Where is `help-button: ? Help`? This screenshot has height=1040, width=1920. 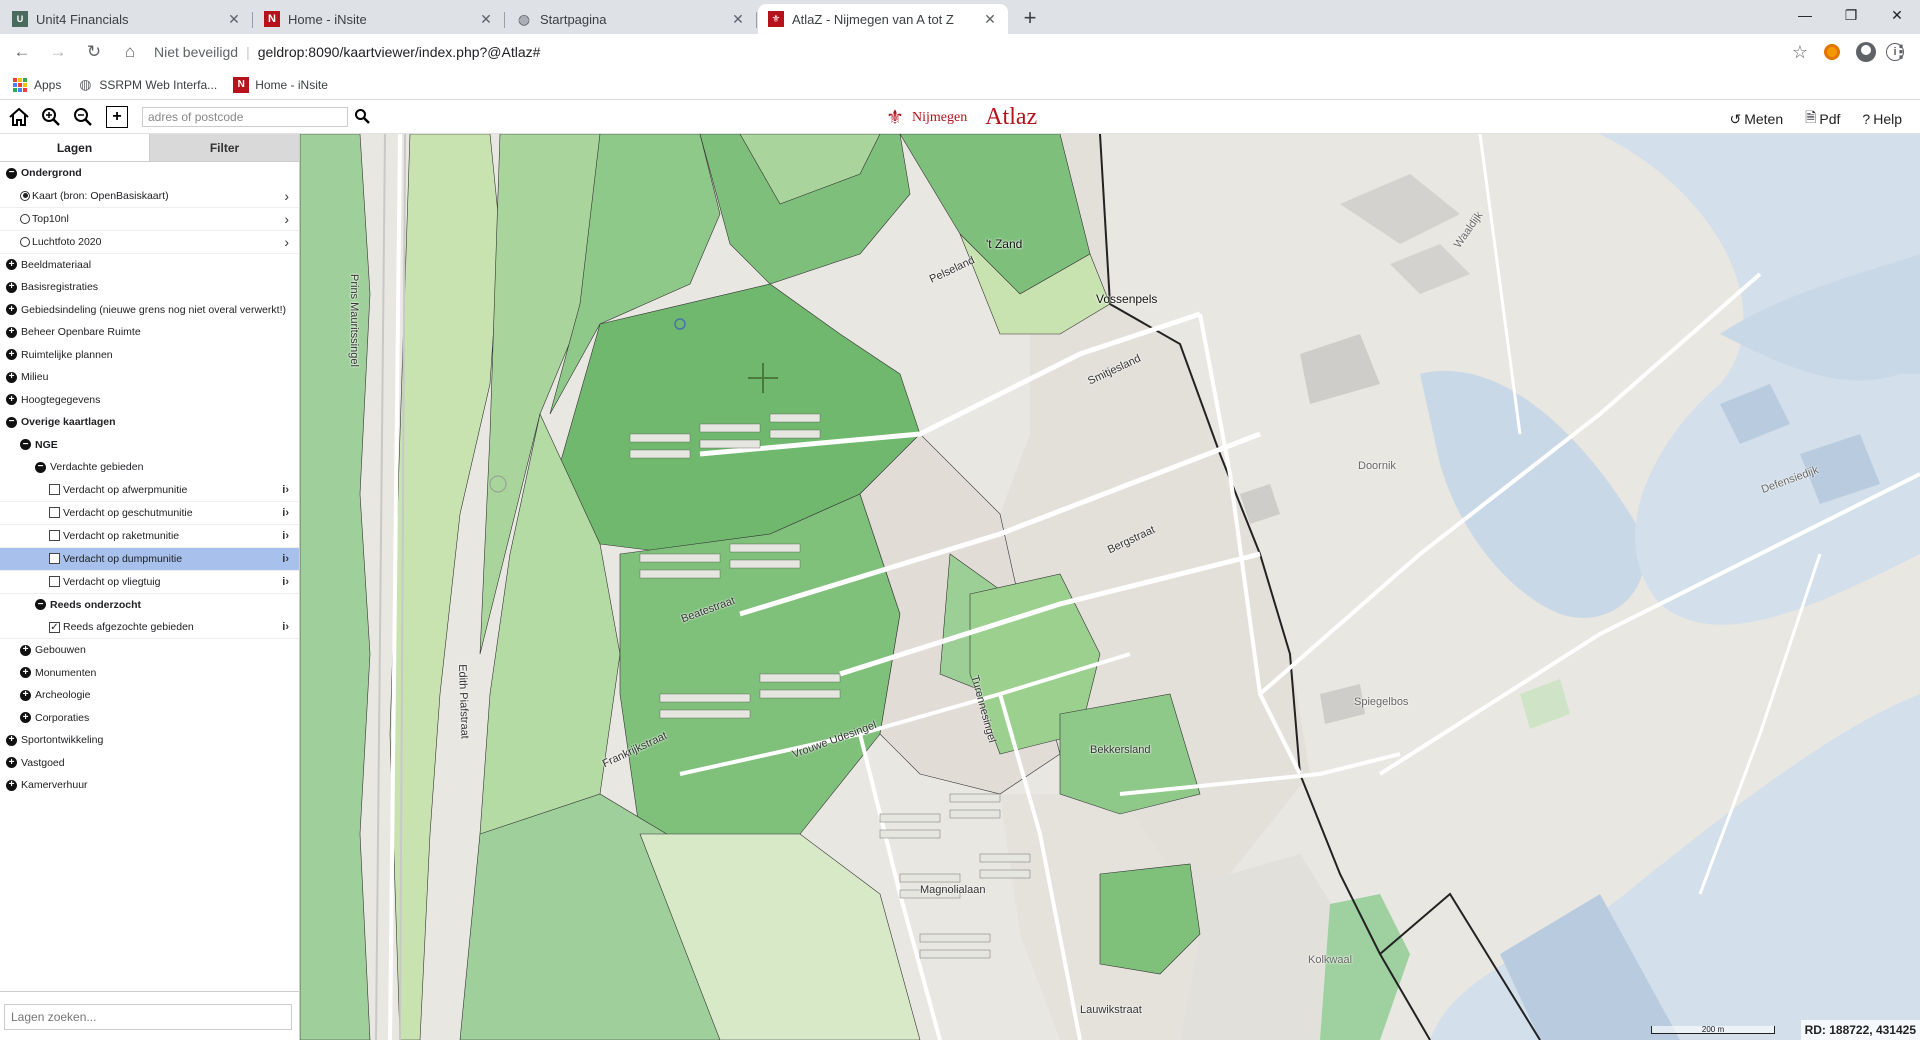 help-button: ? Help is located at coordinates (1882, 119).